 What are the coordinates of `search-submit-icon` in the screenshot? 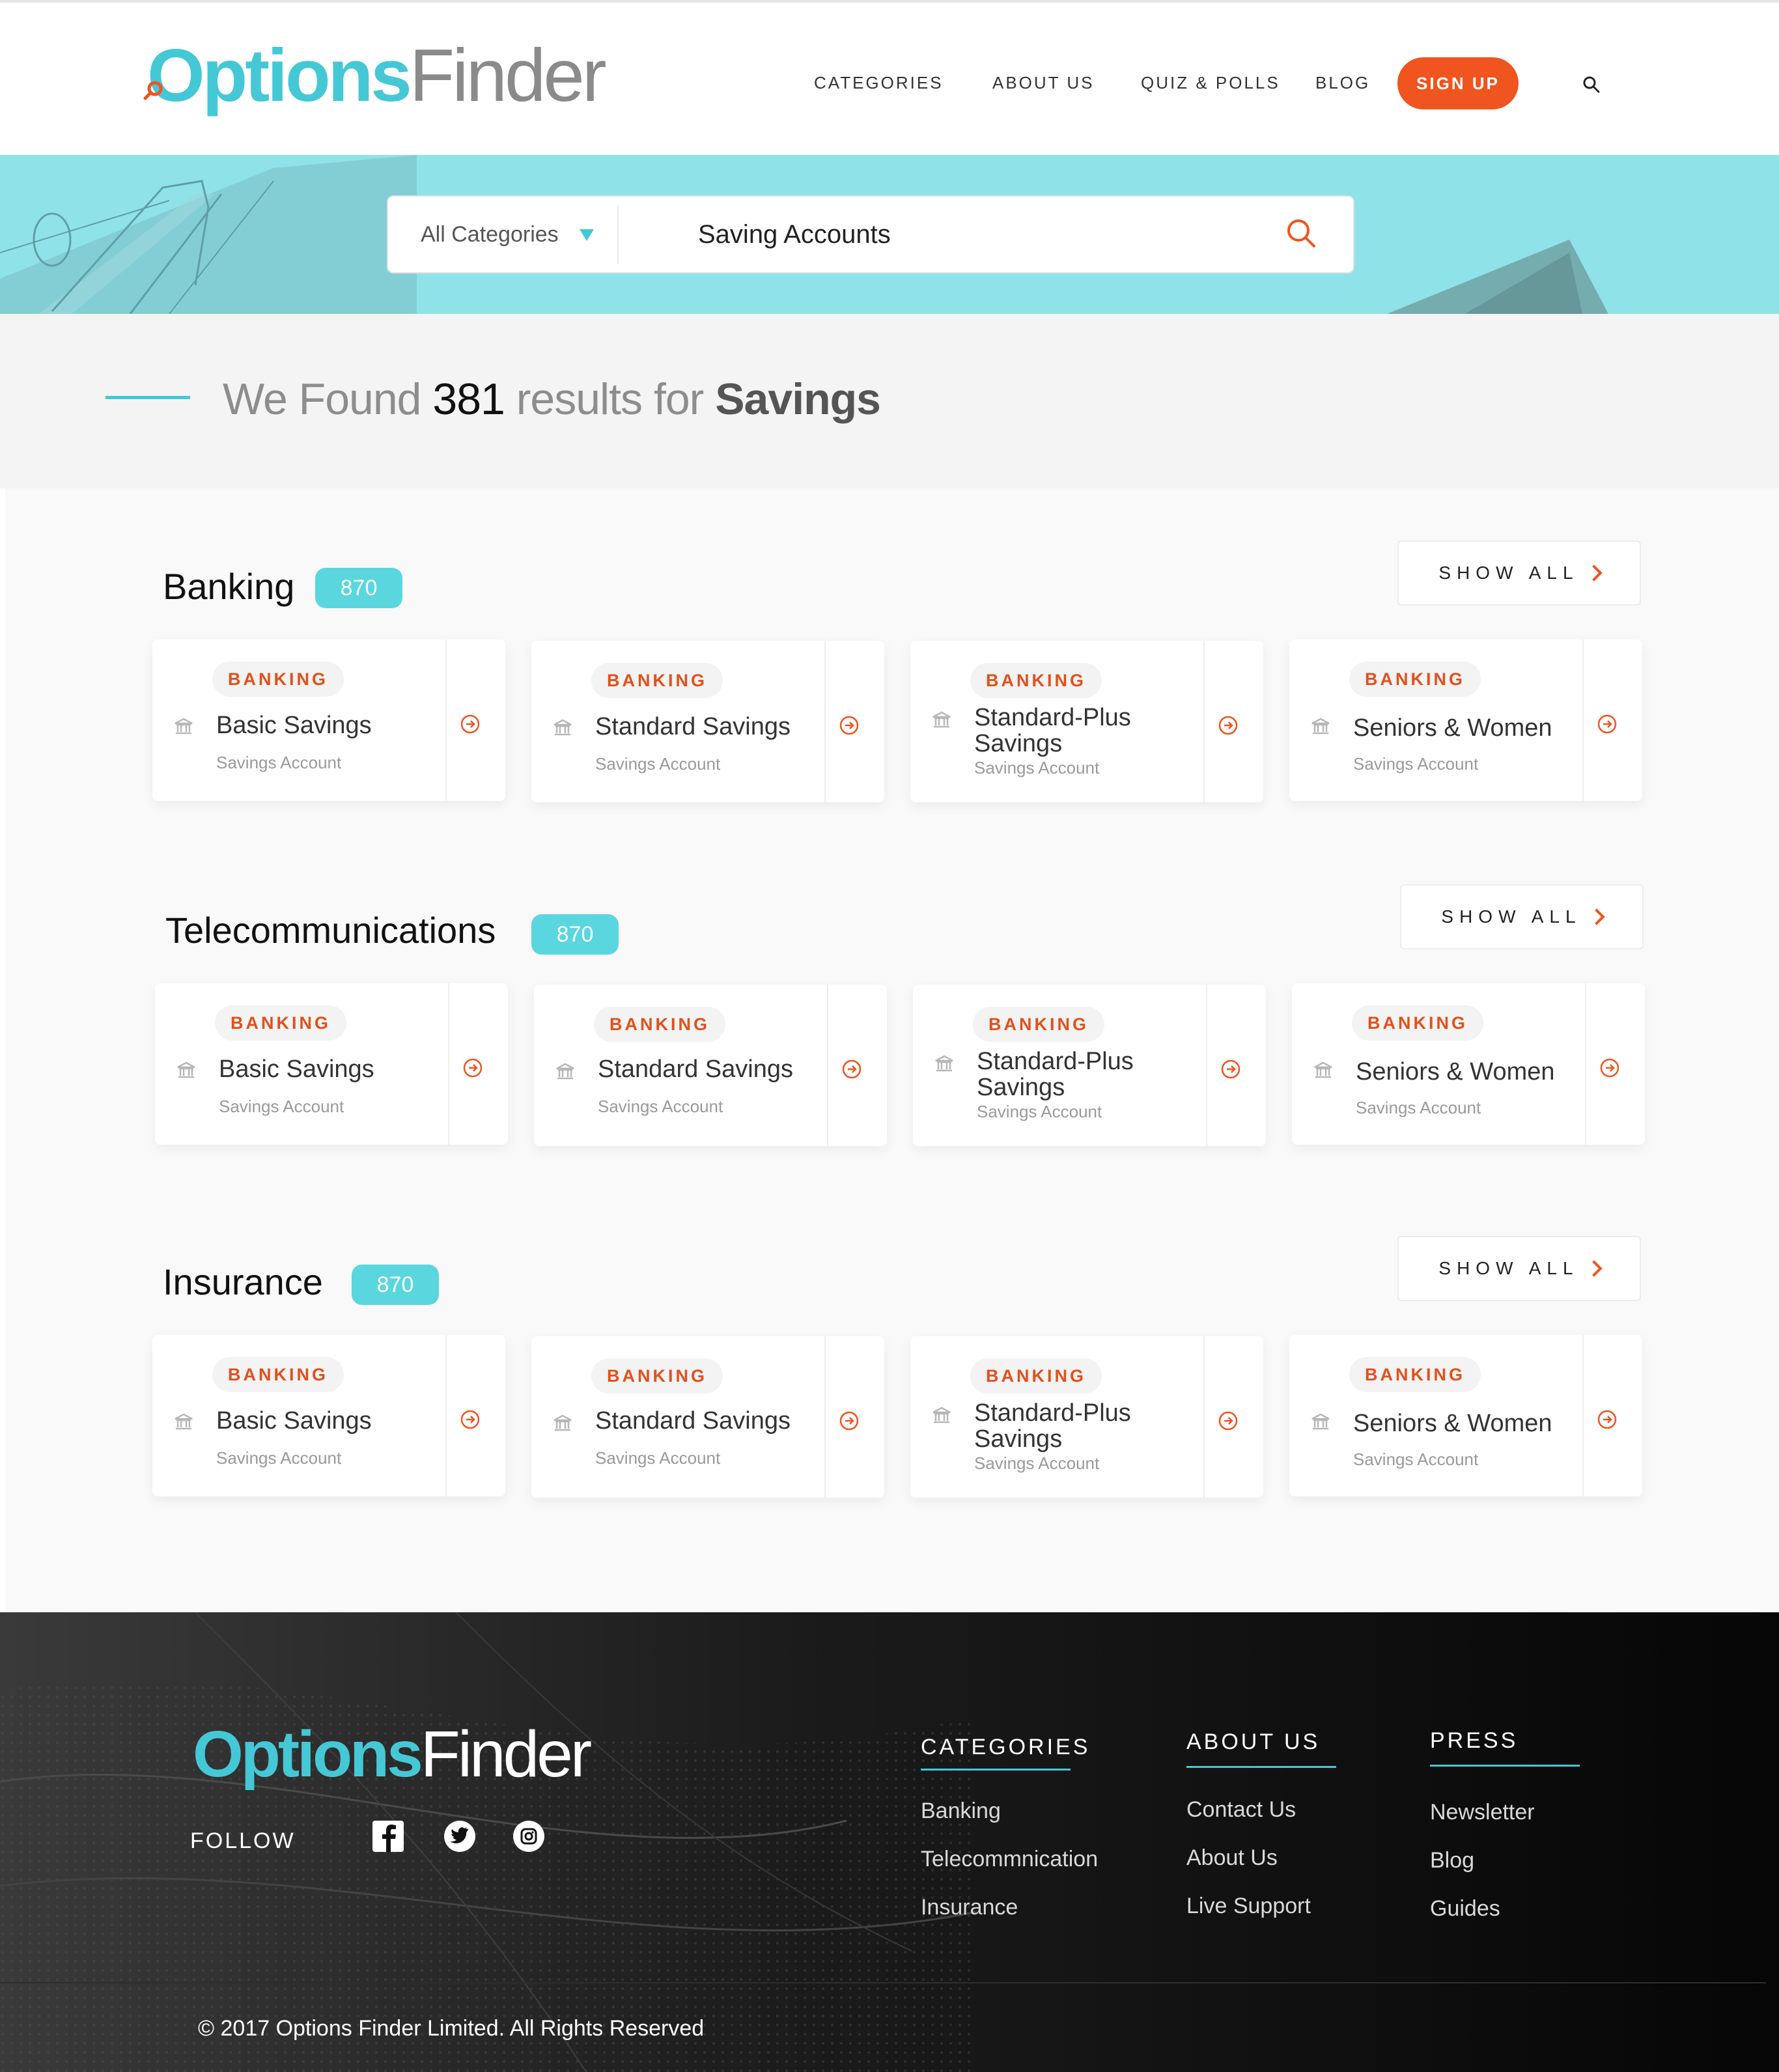 It's located at (1301, 235).